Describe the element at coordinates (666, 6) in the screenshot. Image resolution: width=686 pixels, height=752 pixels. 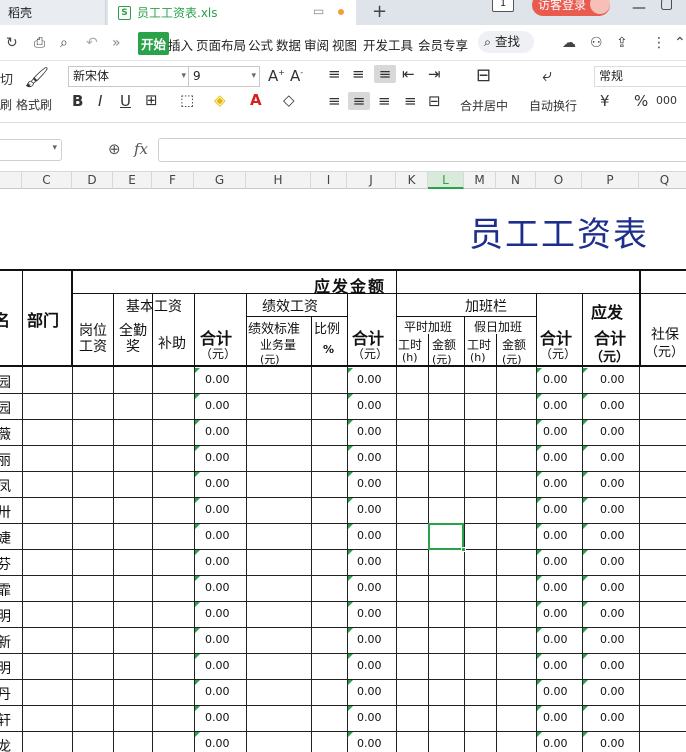
I see `window-control-icon: ▢` at that location.